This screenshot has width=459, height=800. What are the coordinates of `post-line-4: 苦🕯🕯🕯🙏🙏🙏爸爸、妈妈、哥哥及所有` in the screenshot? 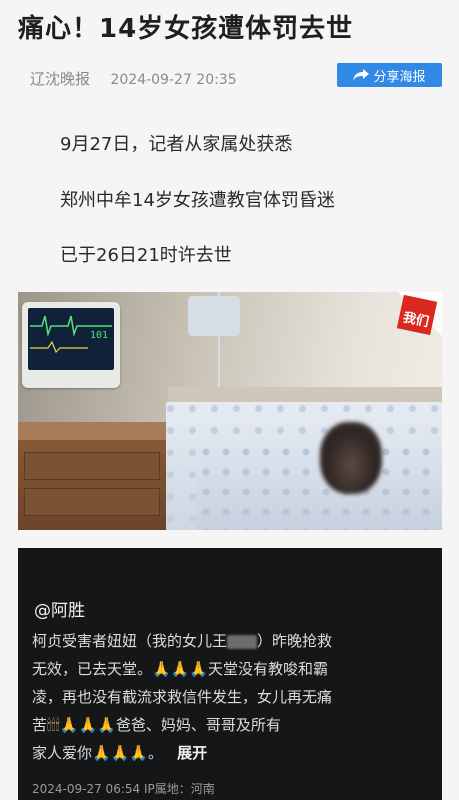 It's located at (156, 725).